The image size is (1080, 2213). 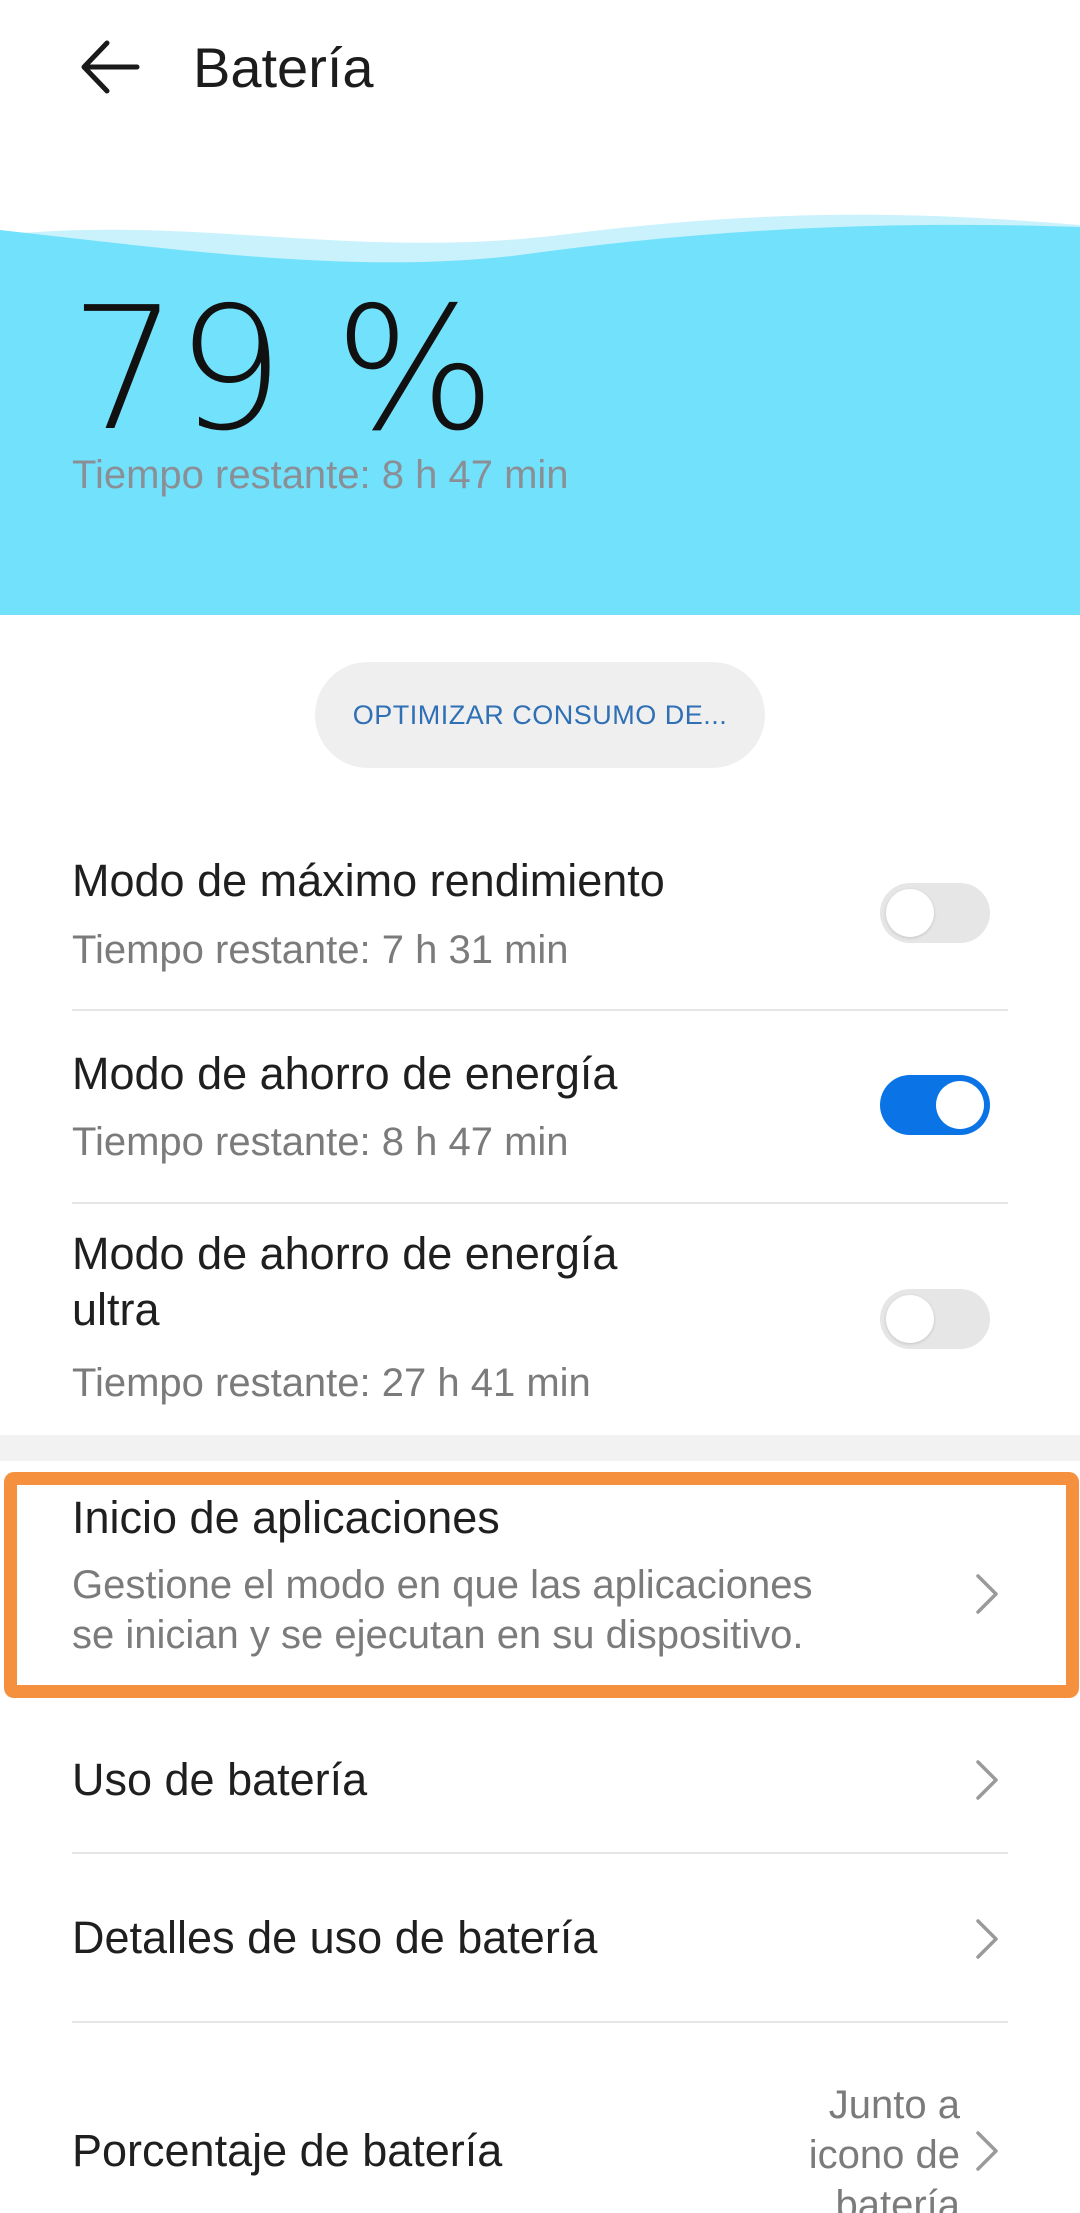 I want to click on page-title: Batería, so click(x=283, y=67).